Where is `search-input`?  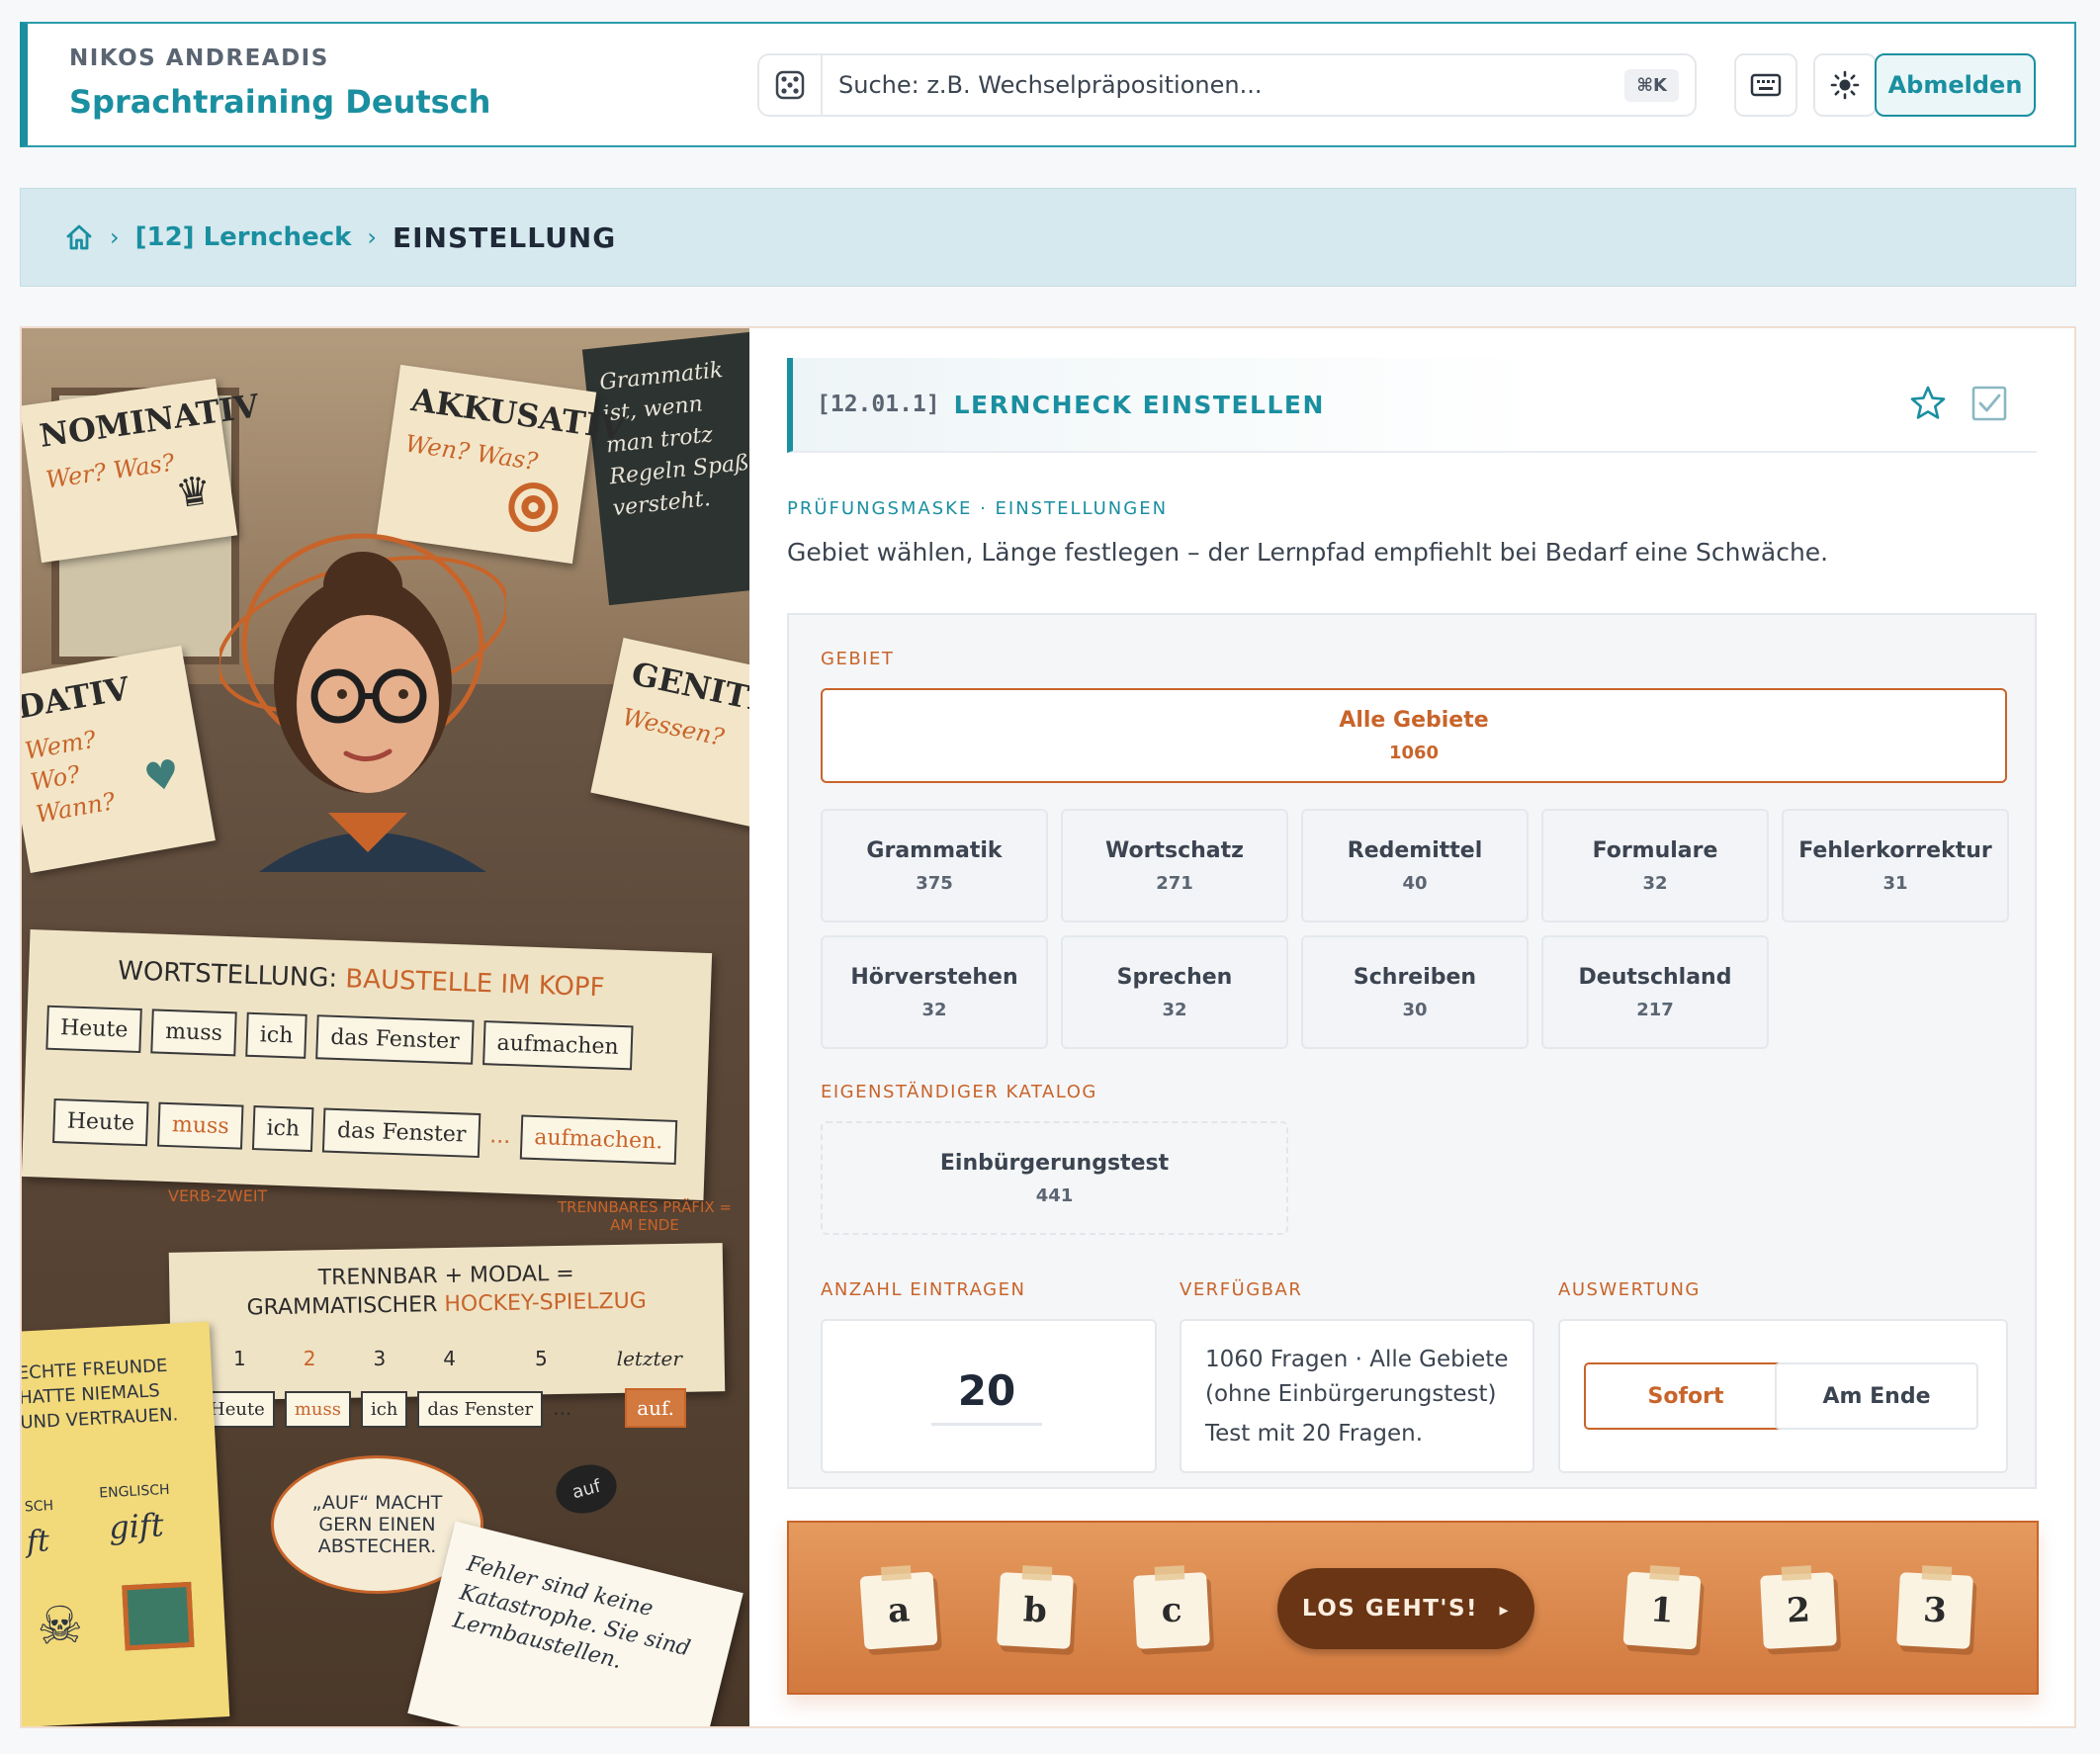 search-input is located at coordinates (1224, 85).